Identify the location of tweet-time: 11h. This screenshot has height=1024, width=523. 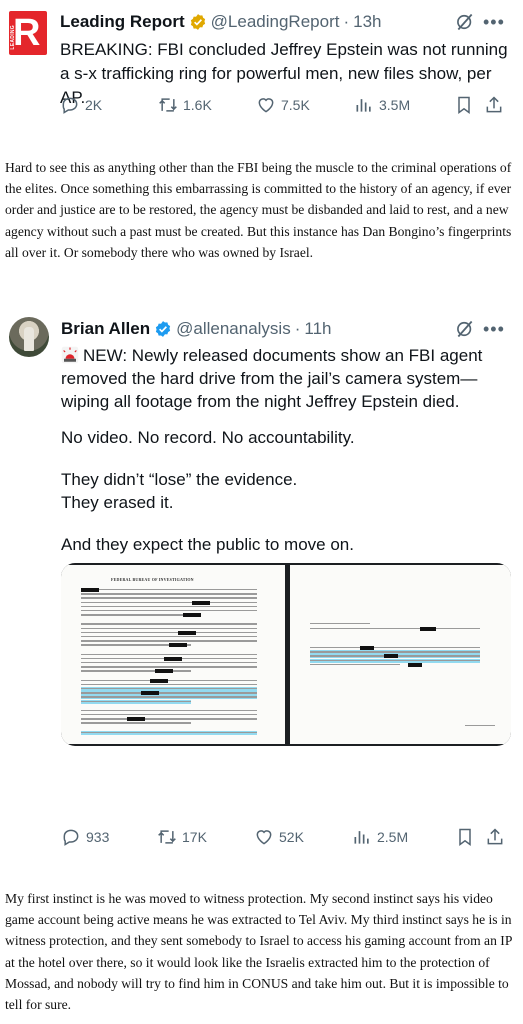
(317, 329).